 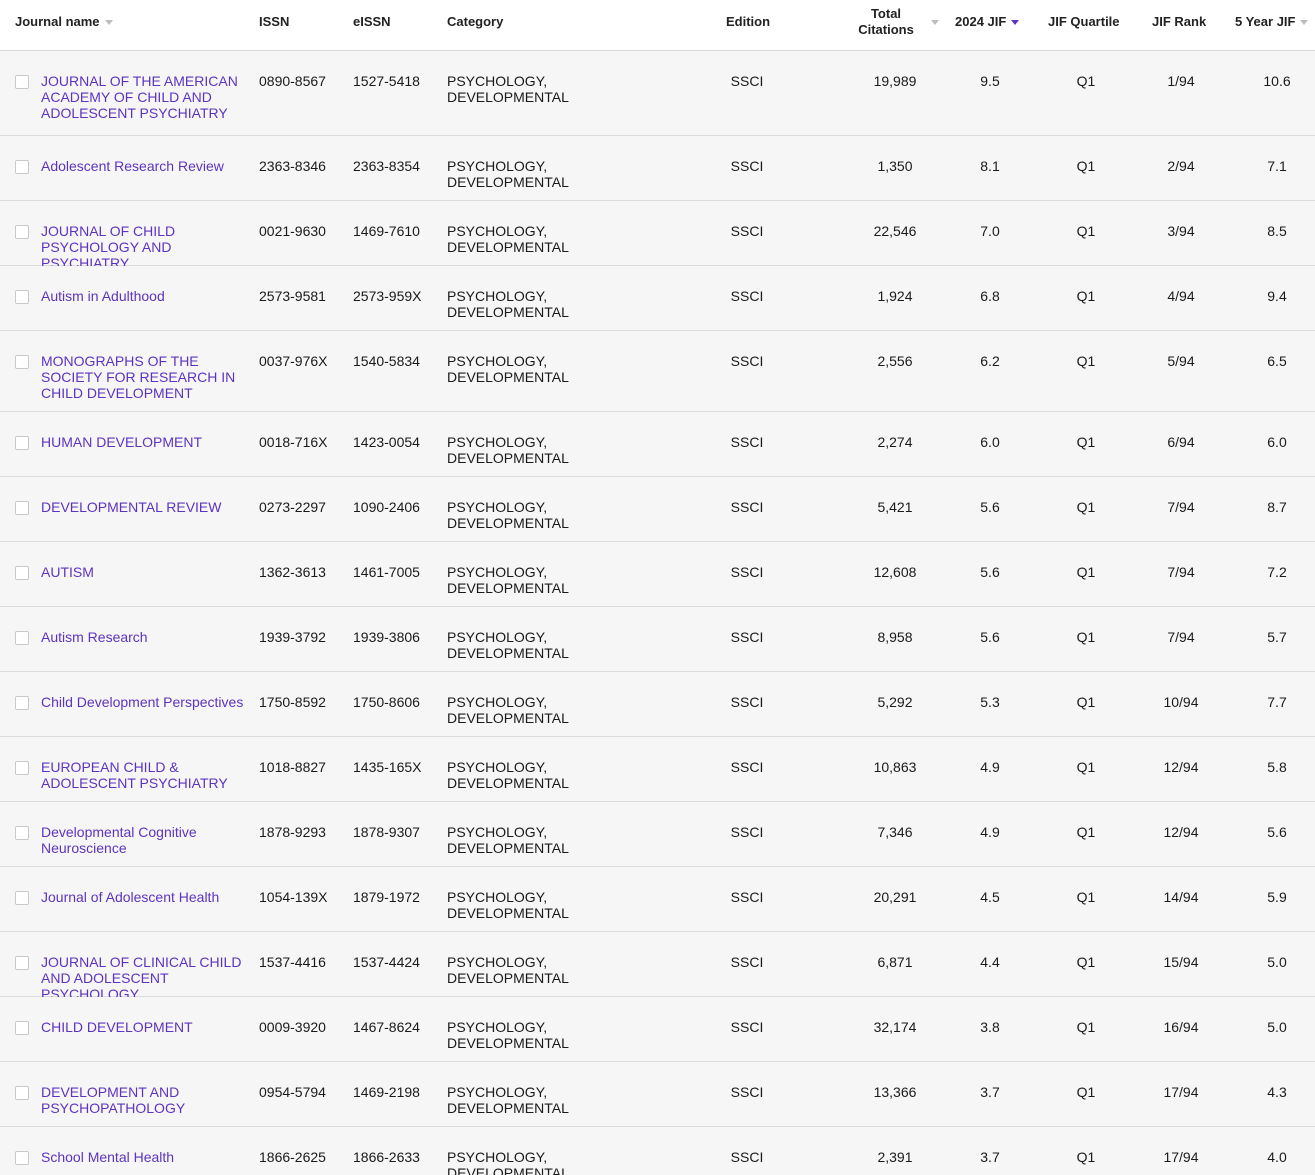 What do you see at coordinates (1181, 1092) in the screenshot?
I see `jif-rank-value: 17/94` at bounding box center [1181, 1092].